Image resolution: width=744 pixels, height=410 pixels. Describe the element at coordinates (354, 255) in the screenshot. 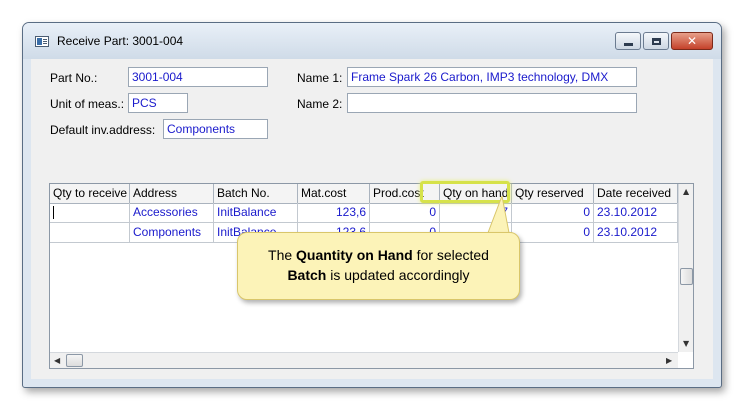

I see `callout-bold-quantity: Quantity on Hand` at that location.